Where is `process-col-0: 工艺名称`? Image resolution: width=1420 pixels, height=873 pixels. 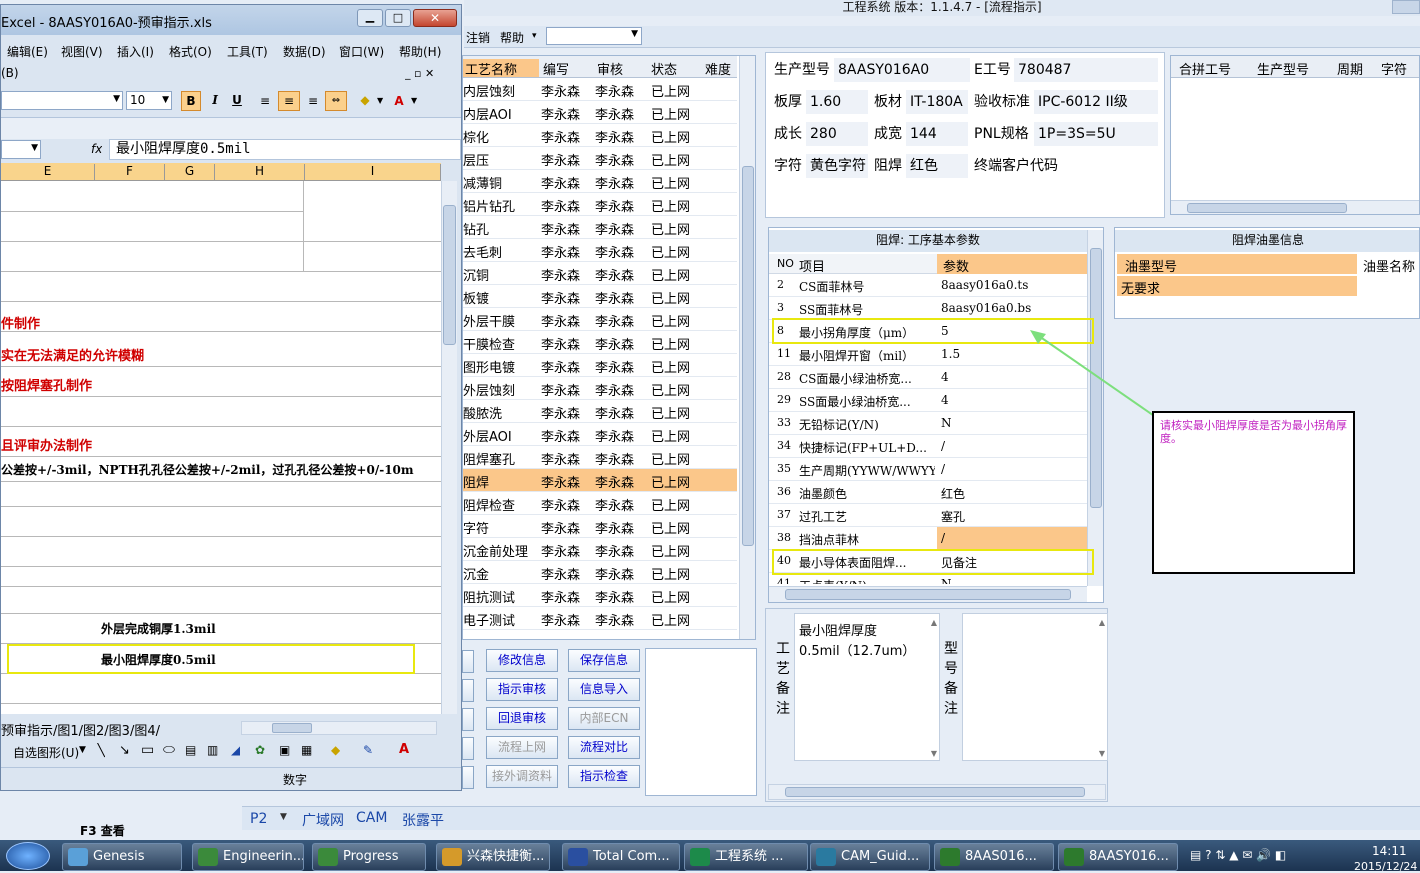 process-col-0: 工艺名称 is located at coordinates (501, 68).